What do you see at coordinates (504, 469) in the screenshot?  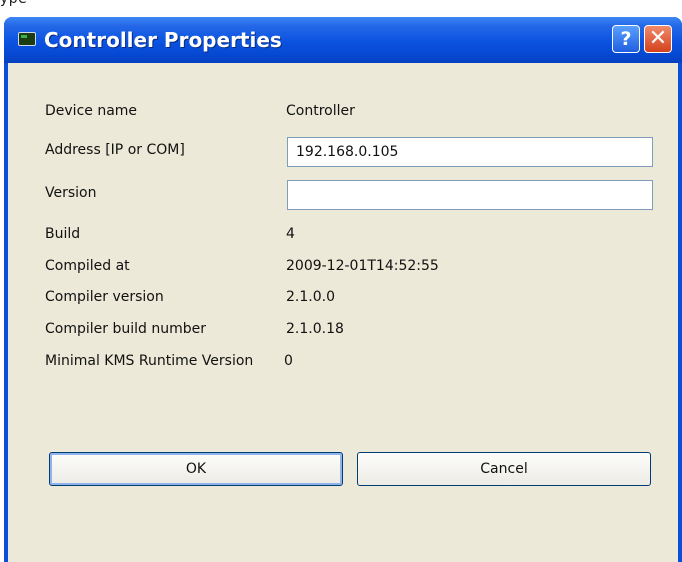 I see `cancel-button: Cancel` at bounding box center [504, 469].